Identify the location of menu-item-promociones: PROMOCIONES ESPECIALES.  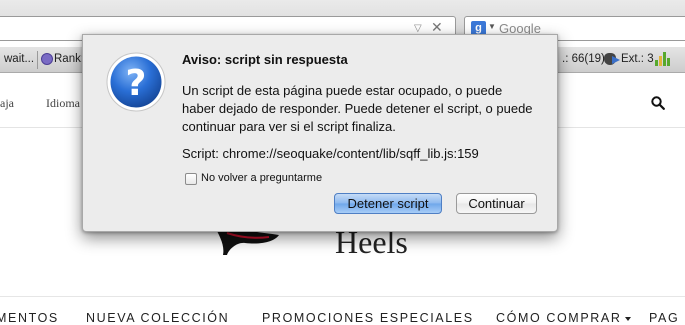
(368, 318).